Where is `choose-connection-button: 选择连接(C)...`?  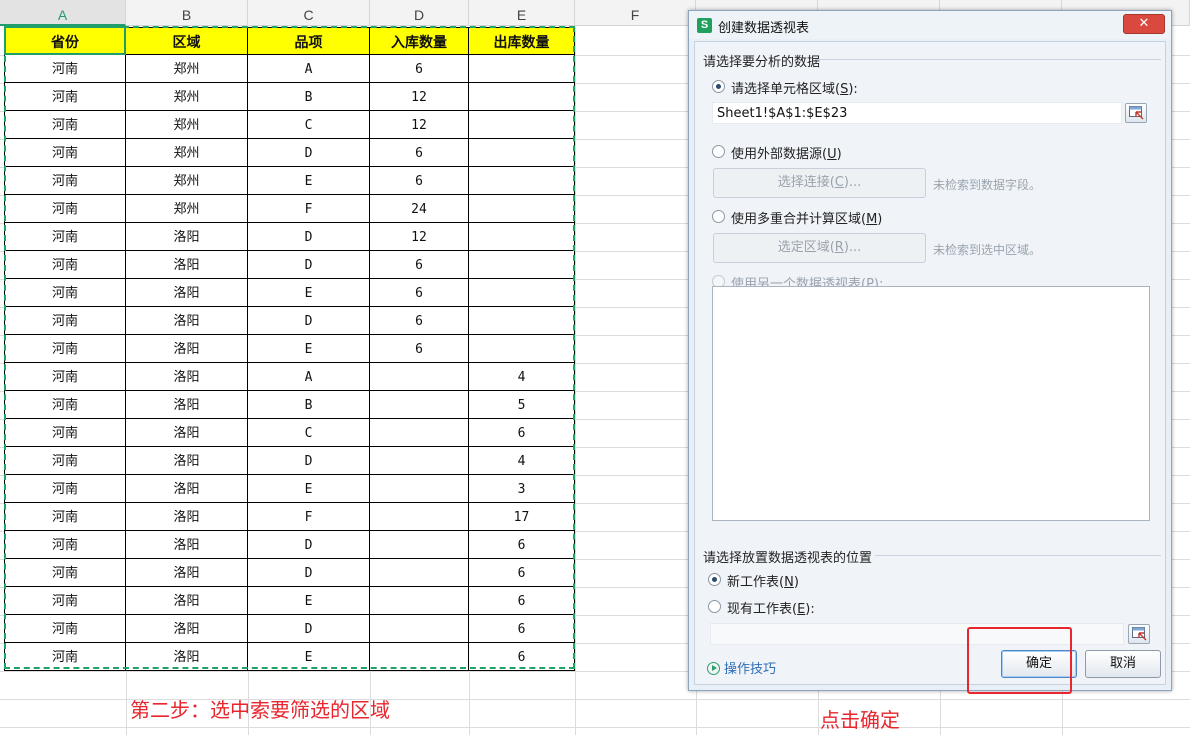
choose-connection-button: 选择连接(C)... is located at coordinates (819, 183).